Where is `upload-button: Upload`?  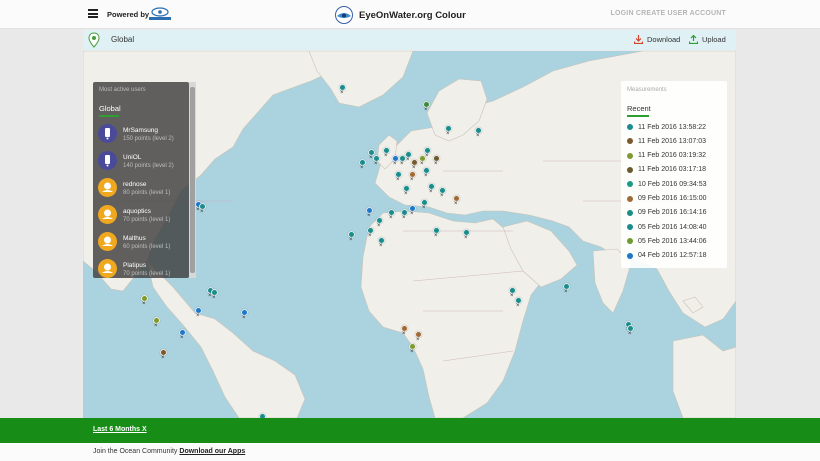 upload-button: Upload is located at coordinates (707, 39).